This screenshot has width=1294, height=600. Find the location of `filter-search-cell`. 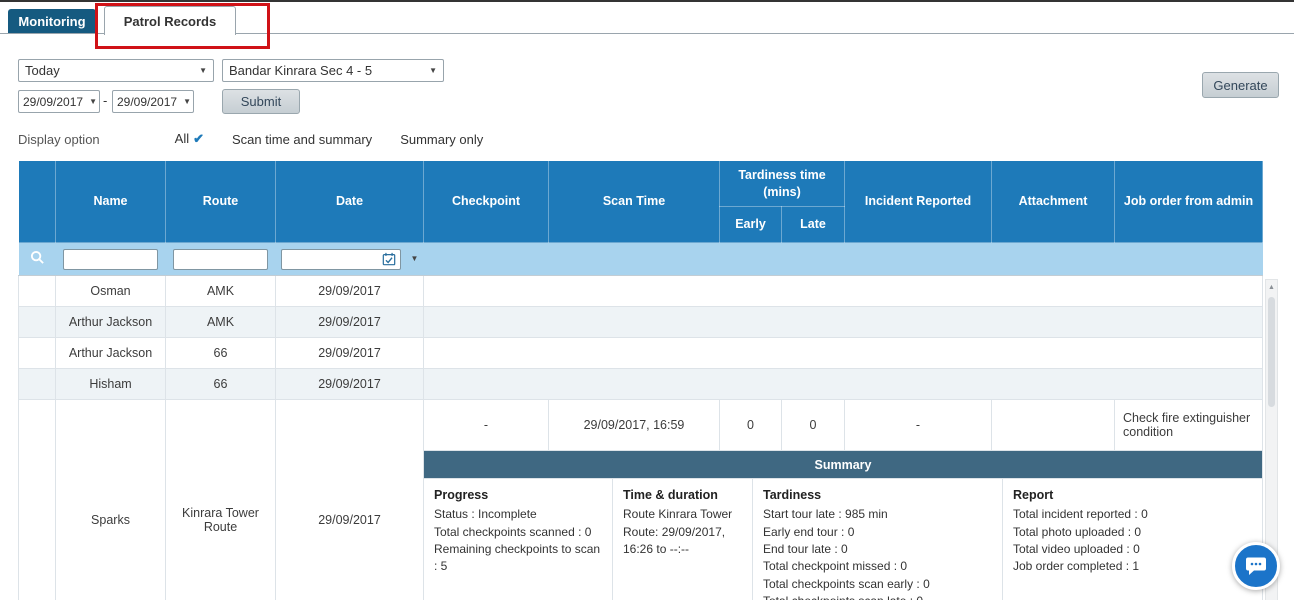

filter-search-cell is located at coordinates (37, 259).